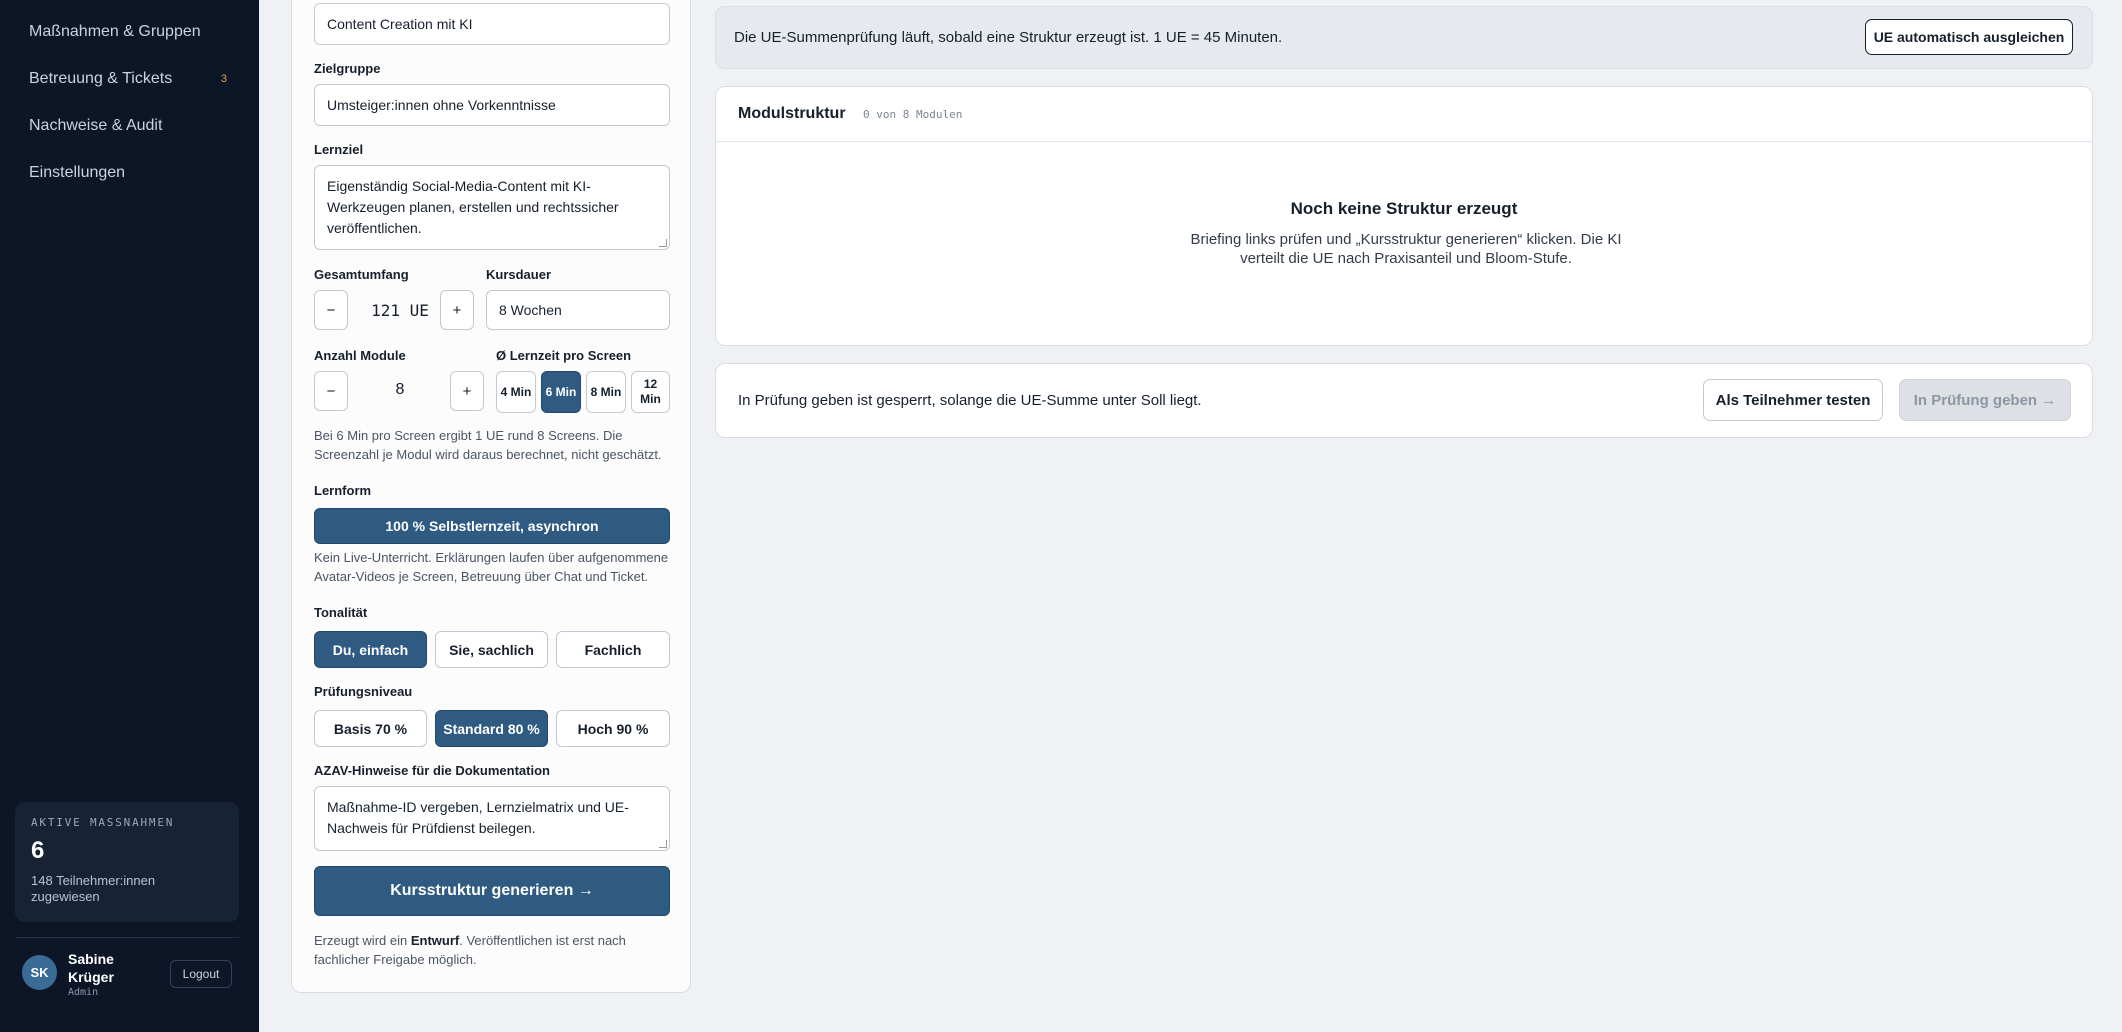 Image resolution: width=2122 pixels, height=1032 pixels. Describe the element at coordinates (362, 940) in the screenshot. I see `draft-note-text: Erzeugt wird ein` at that location.